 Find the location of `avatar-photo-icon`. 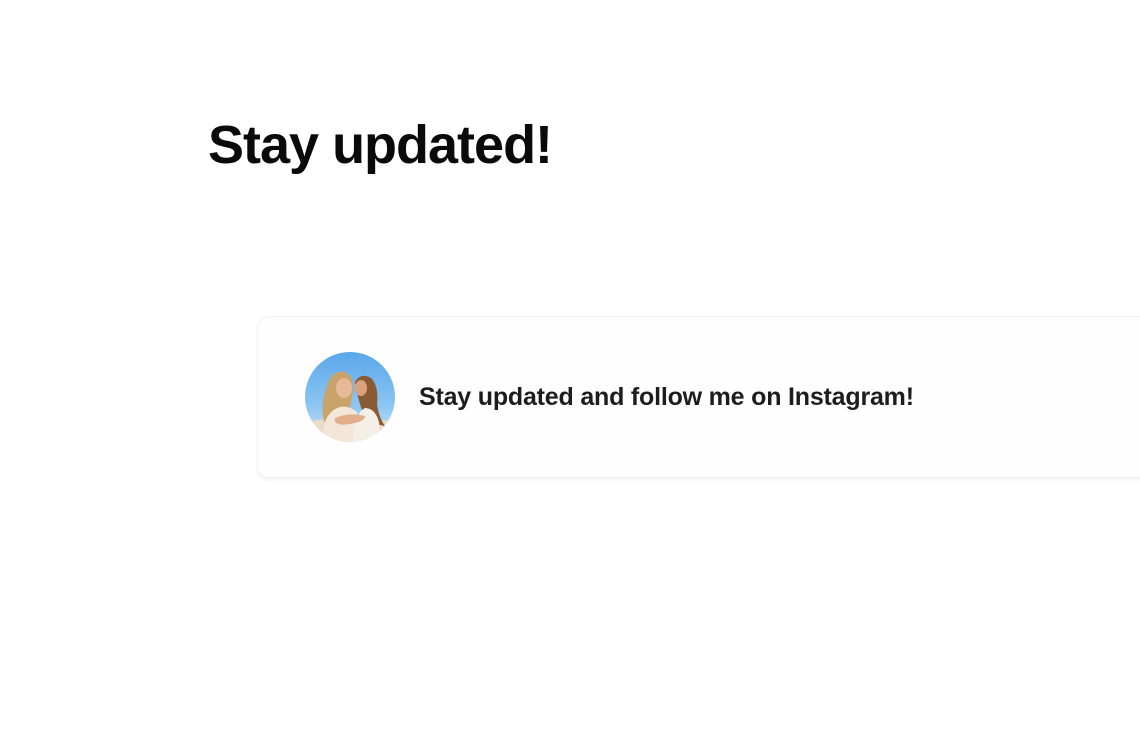

avatar-photo-icon is located at coordinates (350, 397).